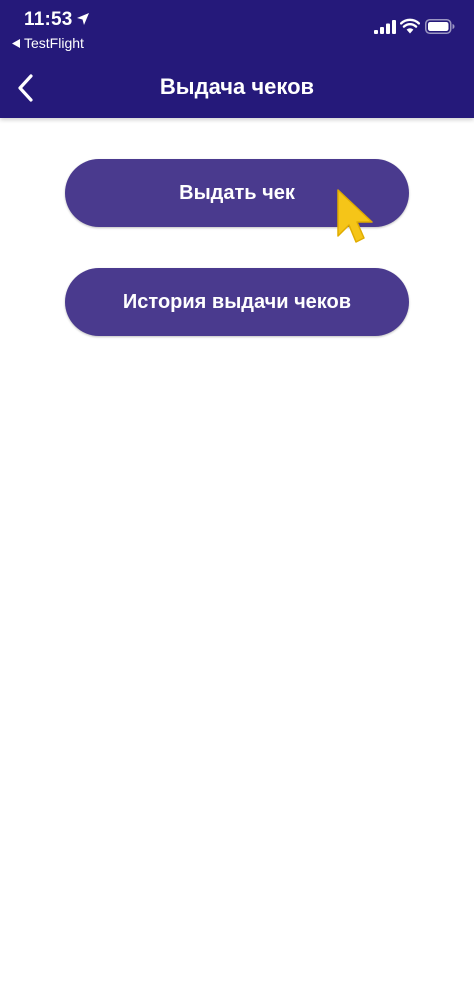 The height and width of the screenshot is (1003, 474). What do you see at coordinates (83, 19) in the screenshot?
I see `location-arrow-icon` at bounding box center [83, 19].